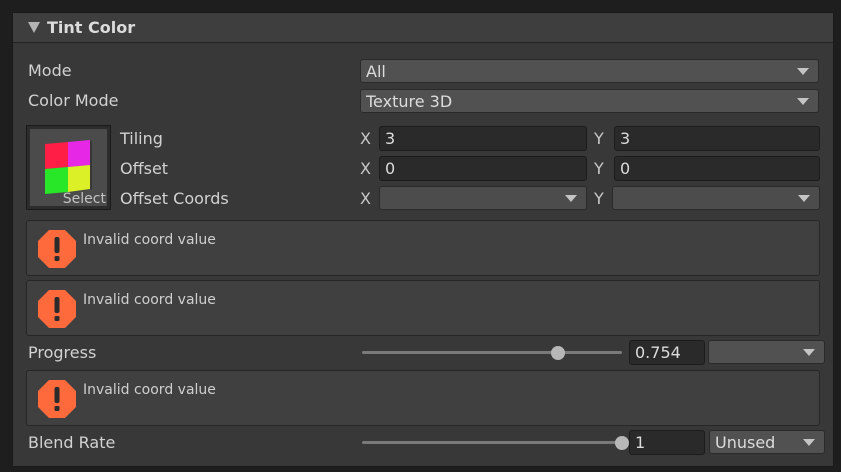 The width and height of the screenshot is (841, 472). What do you see at coordinates (409, 101) in the screenshot?
I see `color-mode-value: Texture 3D` at bounding box center [409, 101].